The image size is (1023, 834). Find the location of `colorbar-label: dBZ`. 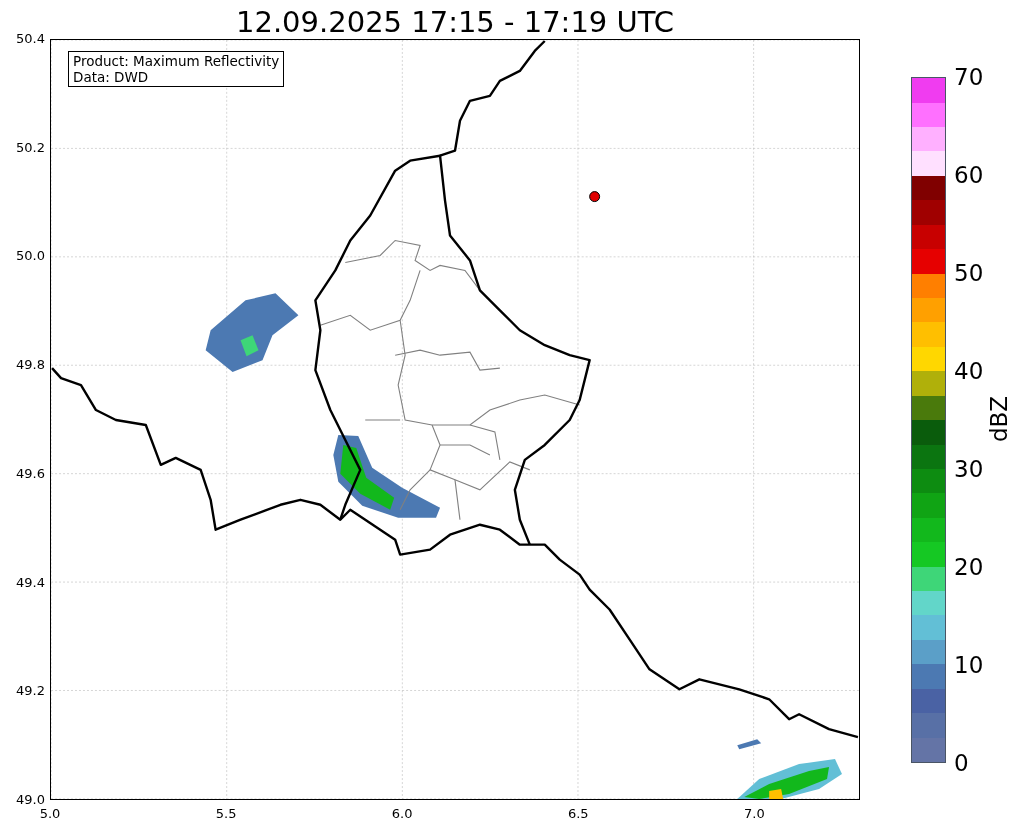

colorbar-label: dBZ is located at coordinates (999, 419).